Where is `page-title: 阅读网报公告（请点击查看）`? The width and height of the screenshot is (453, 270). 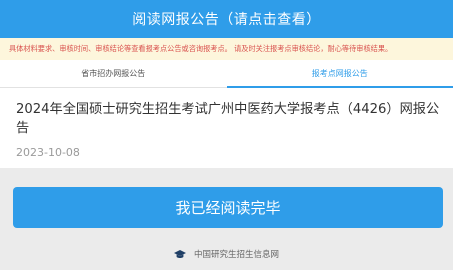
page-title: 阅读网报公告（请点击查看） is located at coordinates (226, 20).